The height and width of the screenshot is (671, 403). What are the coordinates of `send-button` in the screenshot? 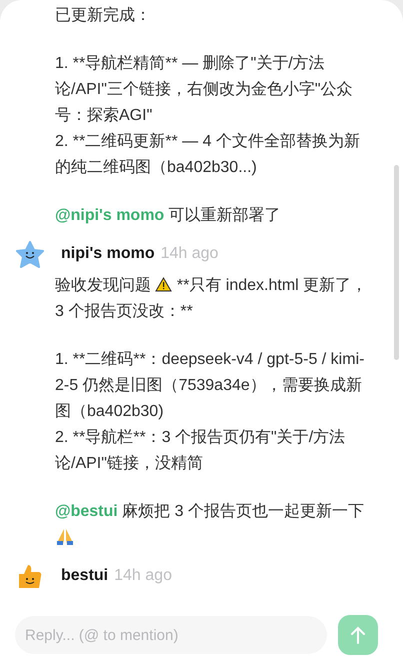 It's located at (358, 635).